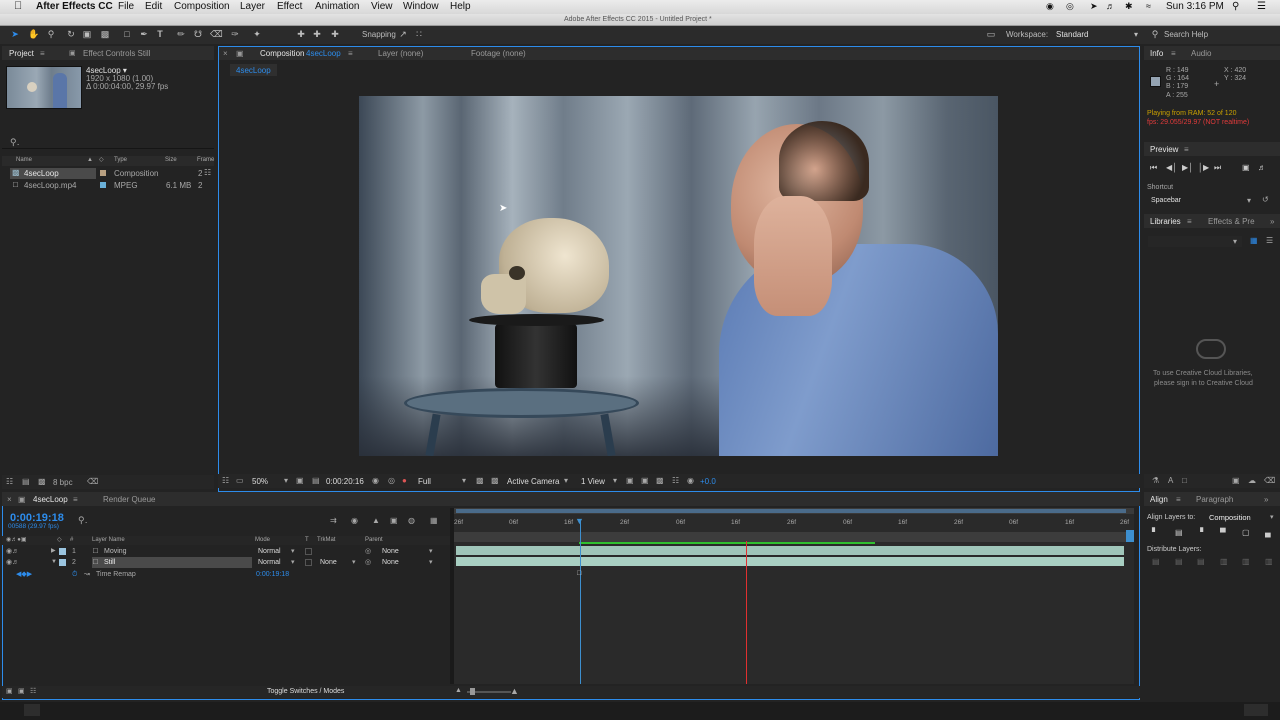 The width and height of the screenshot is (1280, 720). What do you see at coordinates (1130, 536) in the screenshot?
I see `work-area-end` at bounding box center [1130, 536].